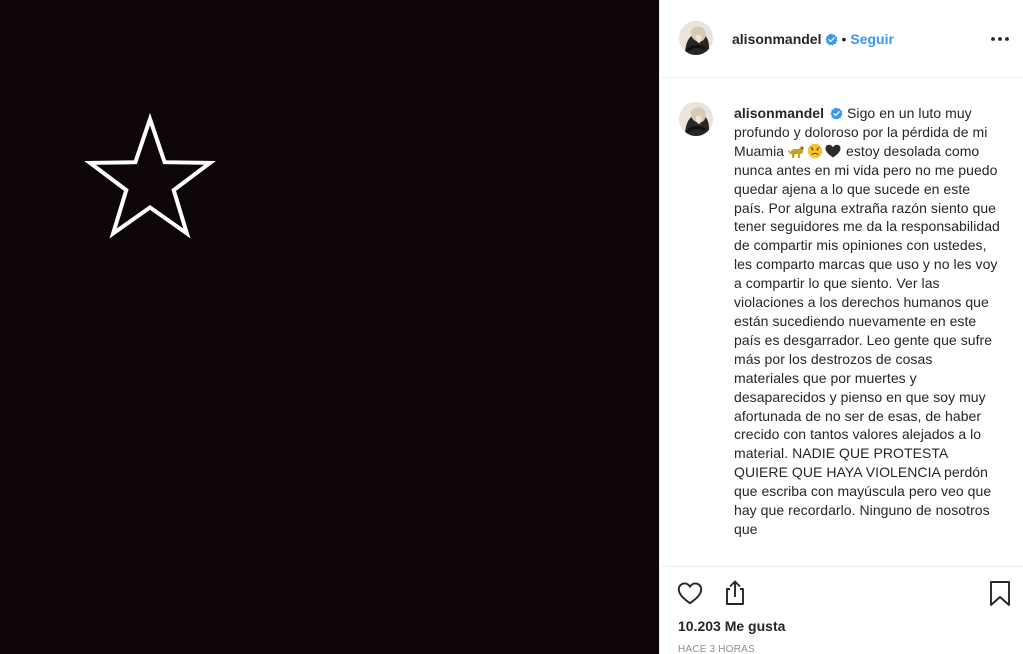 The height and width of the screenshot is (654, 1023). What do you see at coordinates (1000, 39) in the screenshot?
I see `more-options-icon` at bounding box center [1000, 39].